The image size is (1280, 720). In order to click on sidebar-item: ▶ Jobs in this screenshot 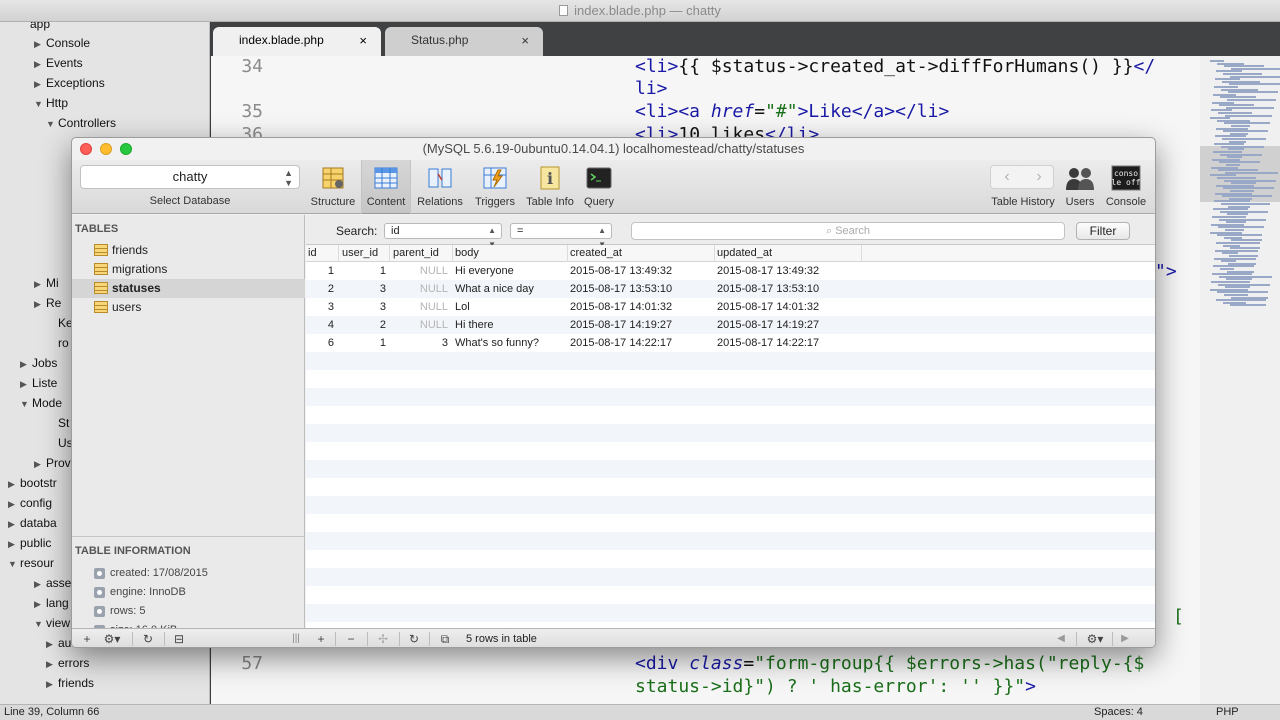, I will do `click(38, 363)`.